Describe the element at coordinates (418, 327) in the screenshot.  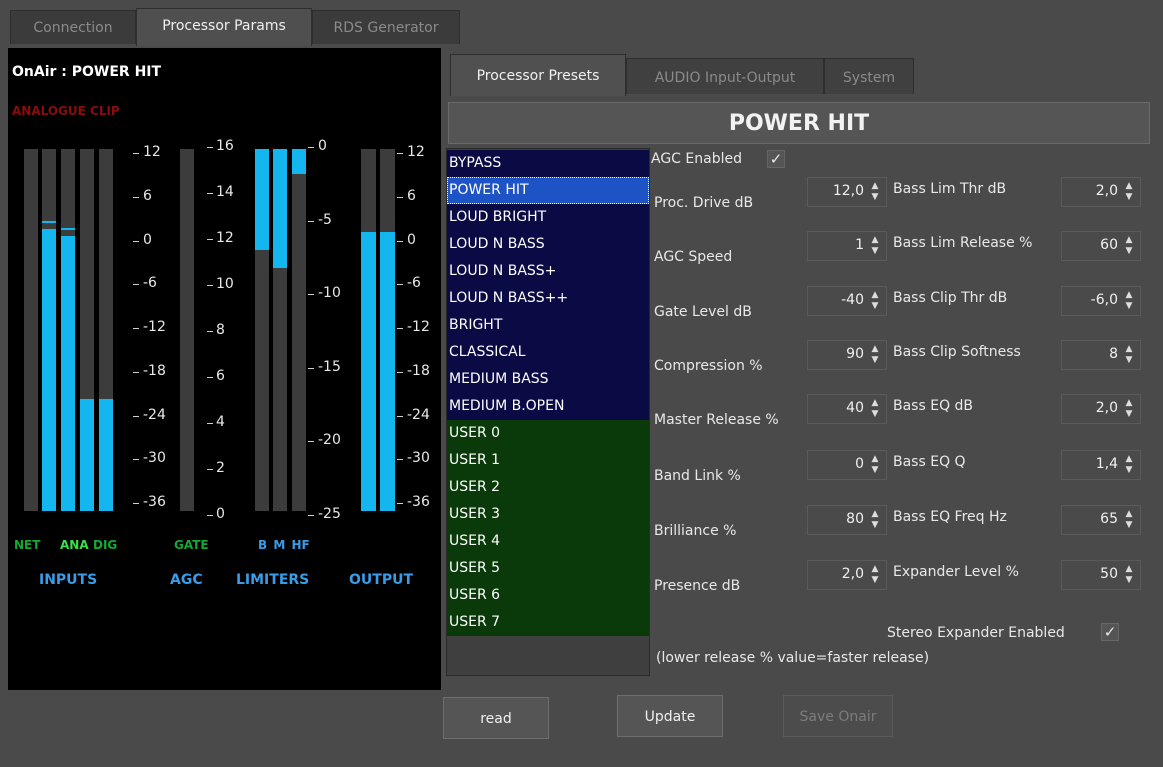
I see `output_scale-label: -12` at that location.